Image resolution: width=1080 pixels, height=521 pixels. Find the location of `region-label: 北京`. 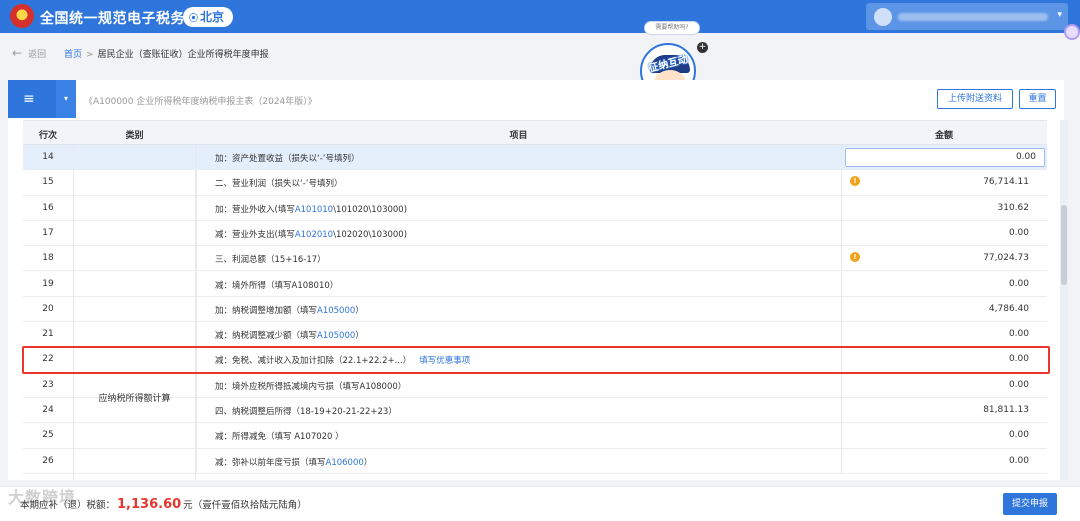

region-label: 北京 is located at coordinates (212, 17).